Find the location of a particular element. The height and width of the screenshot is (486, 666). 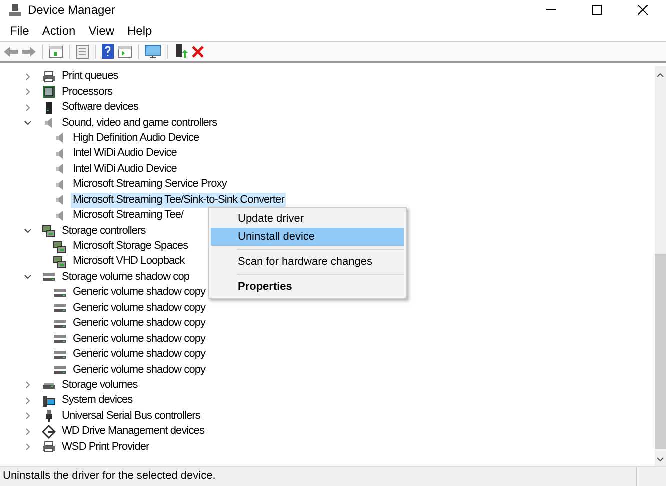

status-text: Uninstalls the driver for the selected device. is located at coordinates (109, 476).